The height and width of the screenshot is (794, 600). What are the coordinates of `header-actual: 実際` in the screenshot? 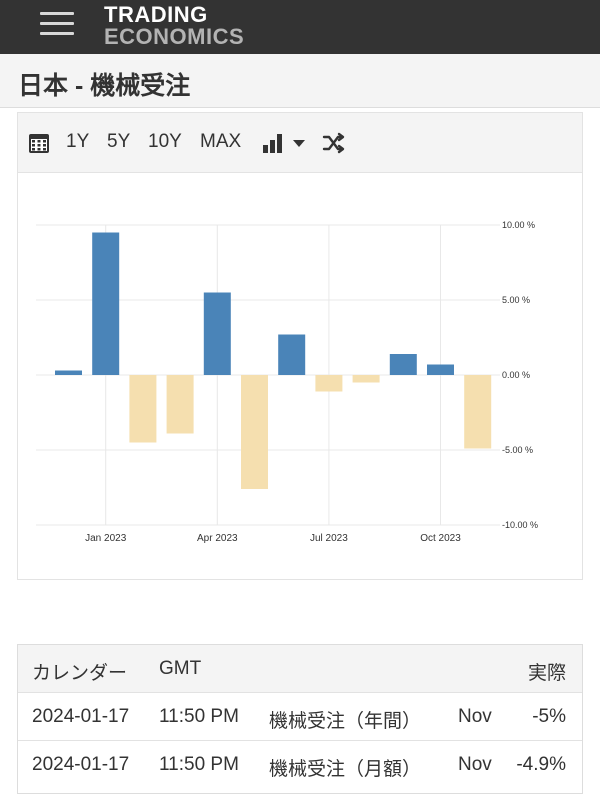 It's located at (546, 673).